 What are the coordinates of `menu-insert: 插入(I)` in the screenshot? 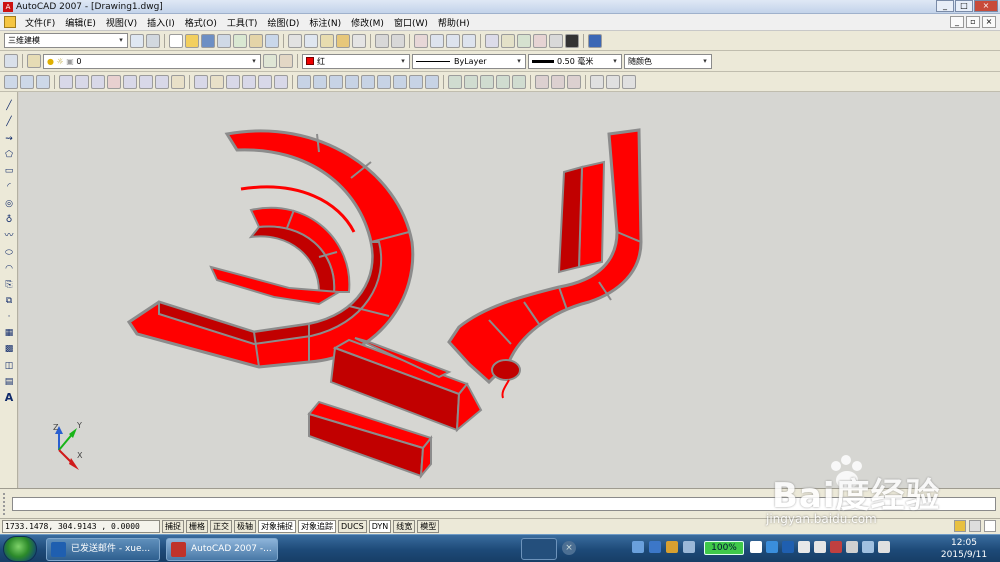 It's located at (161, 22).